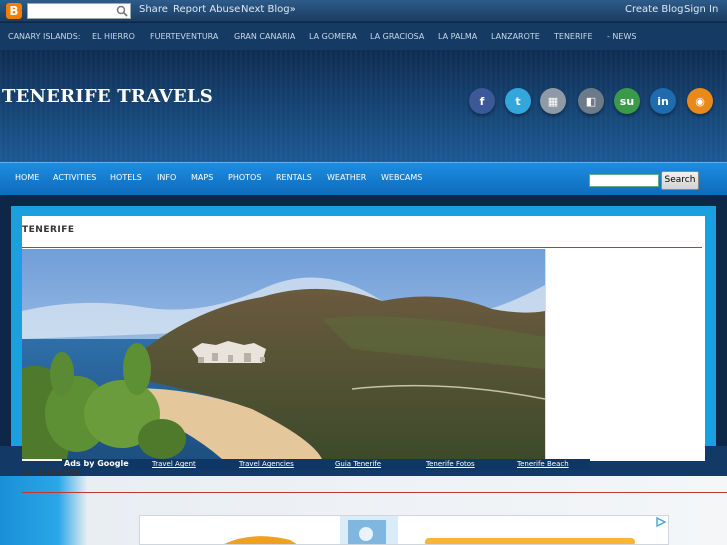  I want to click on islands-label: CANARY ISLANDS:, so click(44, 36).